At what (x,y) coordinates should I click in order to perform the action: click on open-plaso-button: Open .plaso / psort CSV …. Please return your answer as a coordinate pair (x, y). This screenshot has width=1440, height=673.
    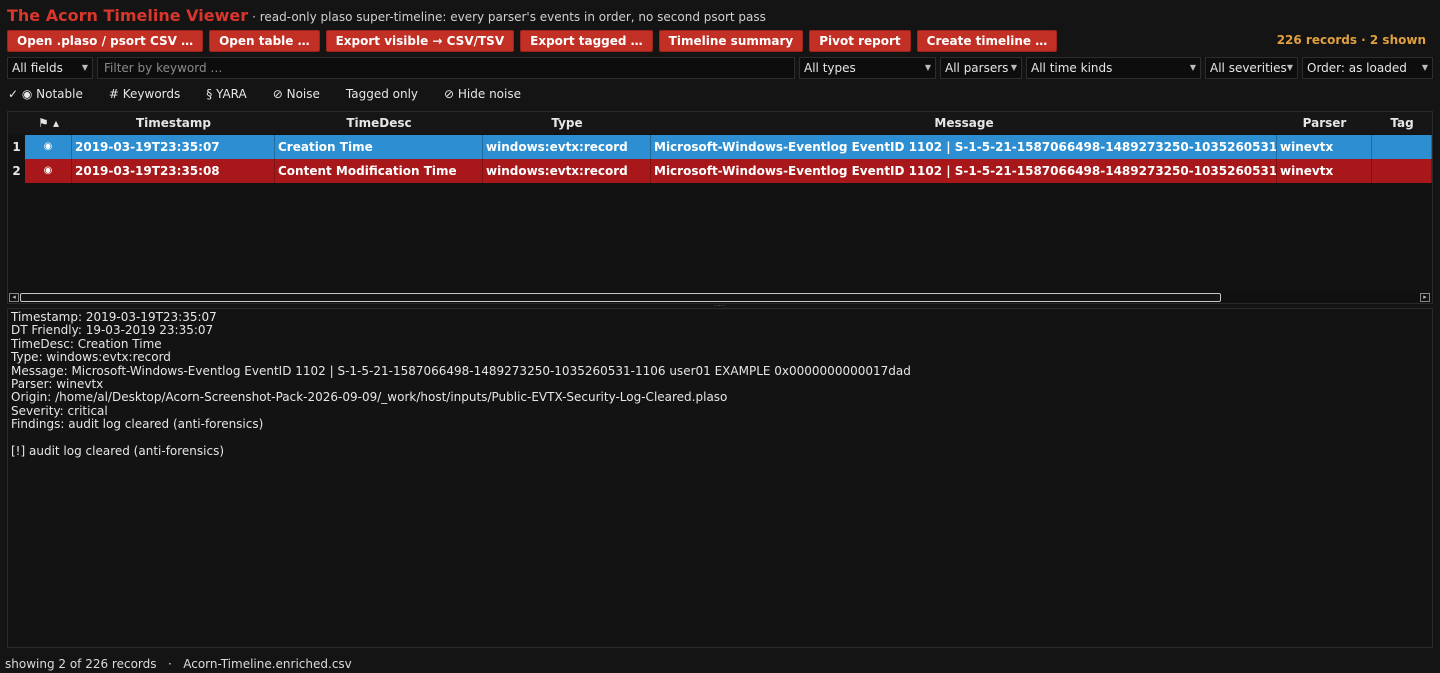
    Looking at the image, I should click on (105, 41).